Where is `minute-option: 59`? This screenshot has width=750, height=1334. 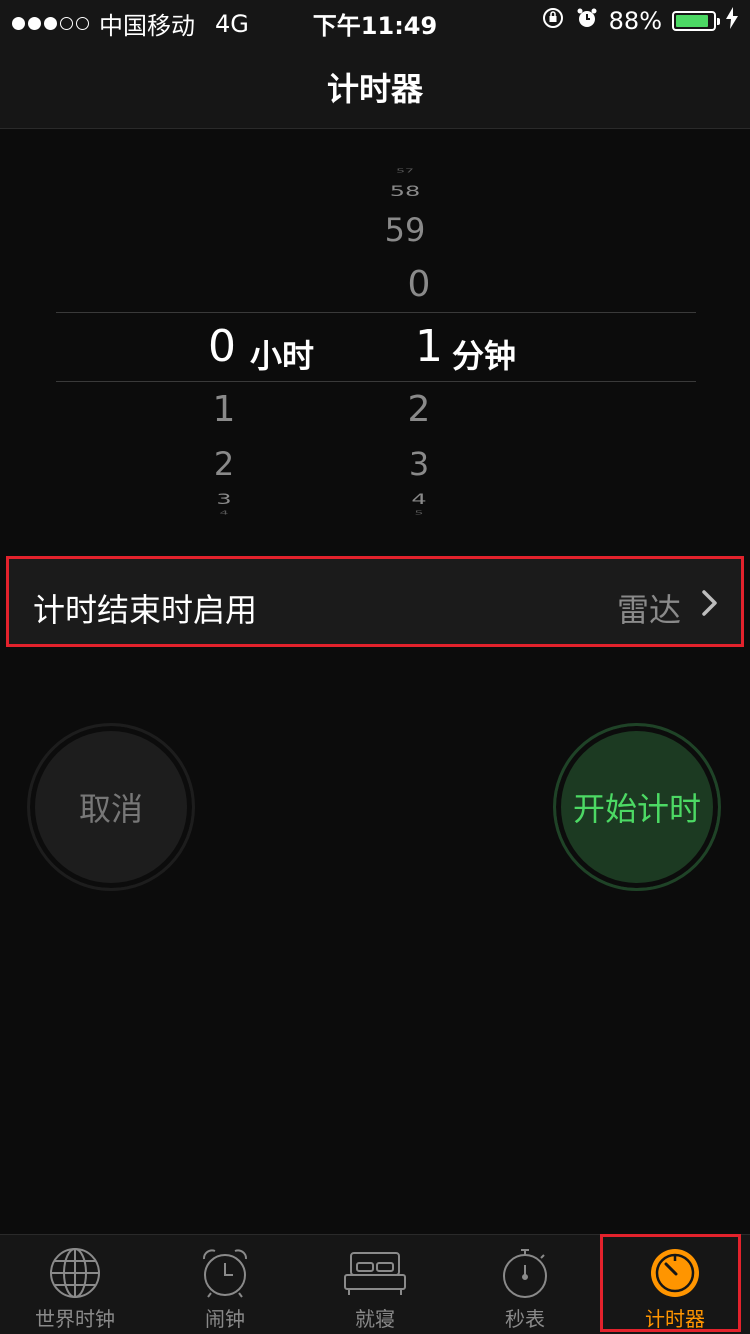
minute-option: 59 is located at coordinates (405, 230).